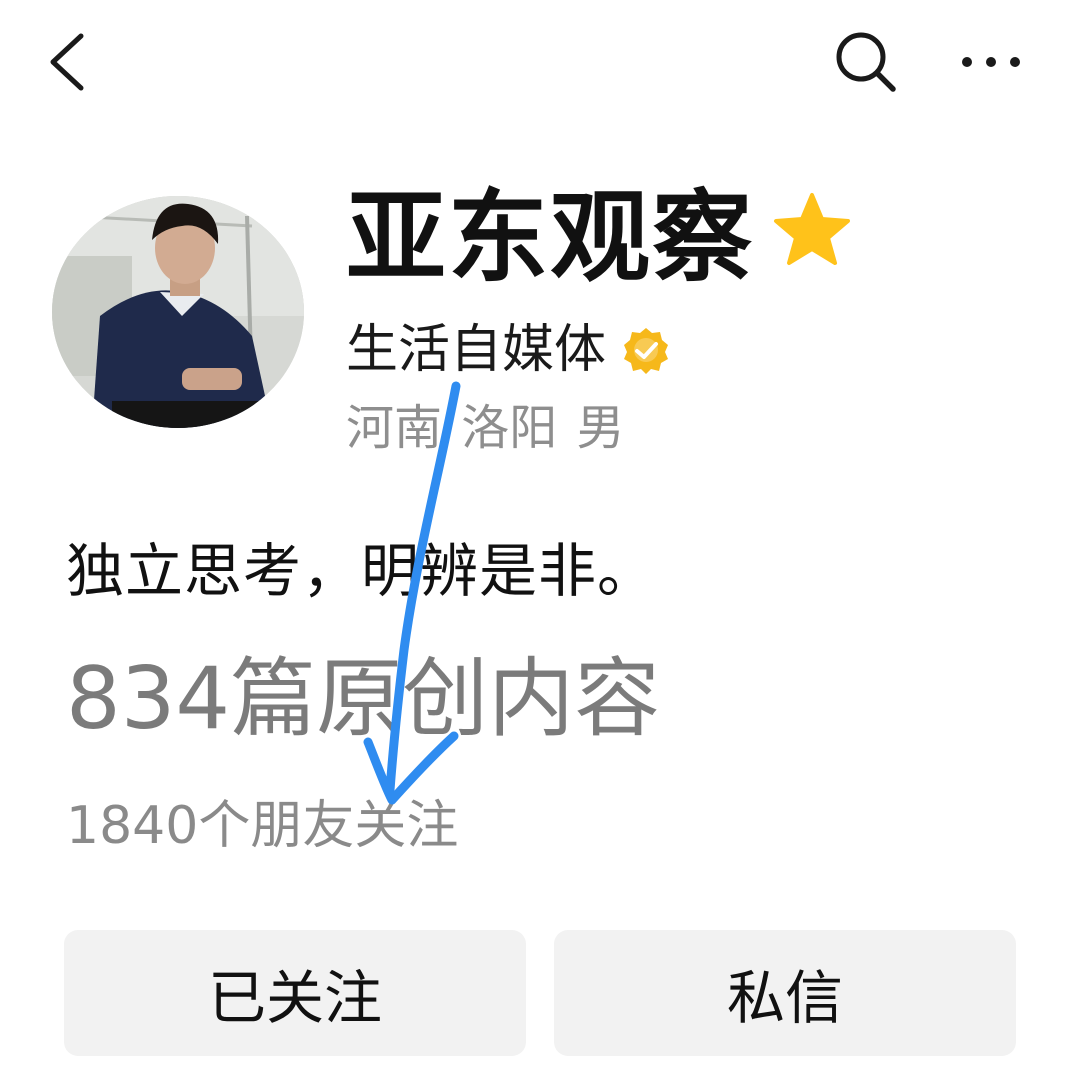 Image resolution: width=1080 pixels, height=1088 pixels. What do you see at coordinates (812, 229) in the screenshot?
I see `star-icon` at bounding box center [812, 229].